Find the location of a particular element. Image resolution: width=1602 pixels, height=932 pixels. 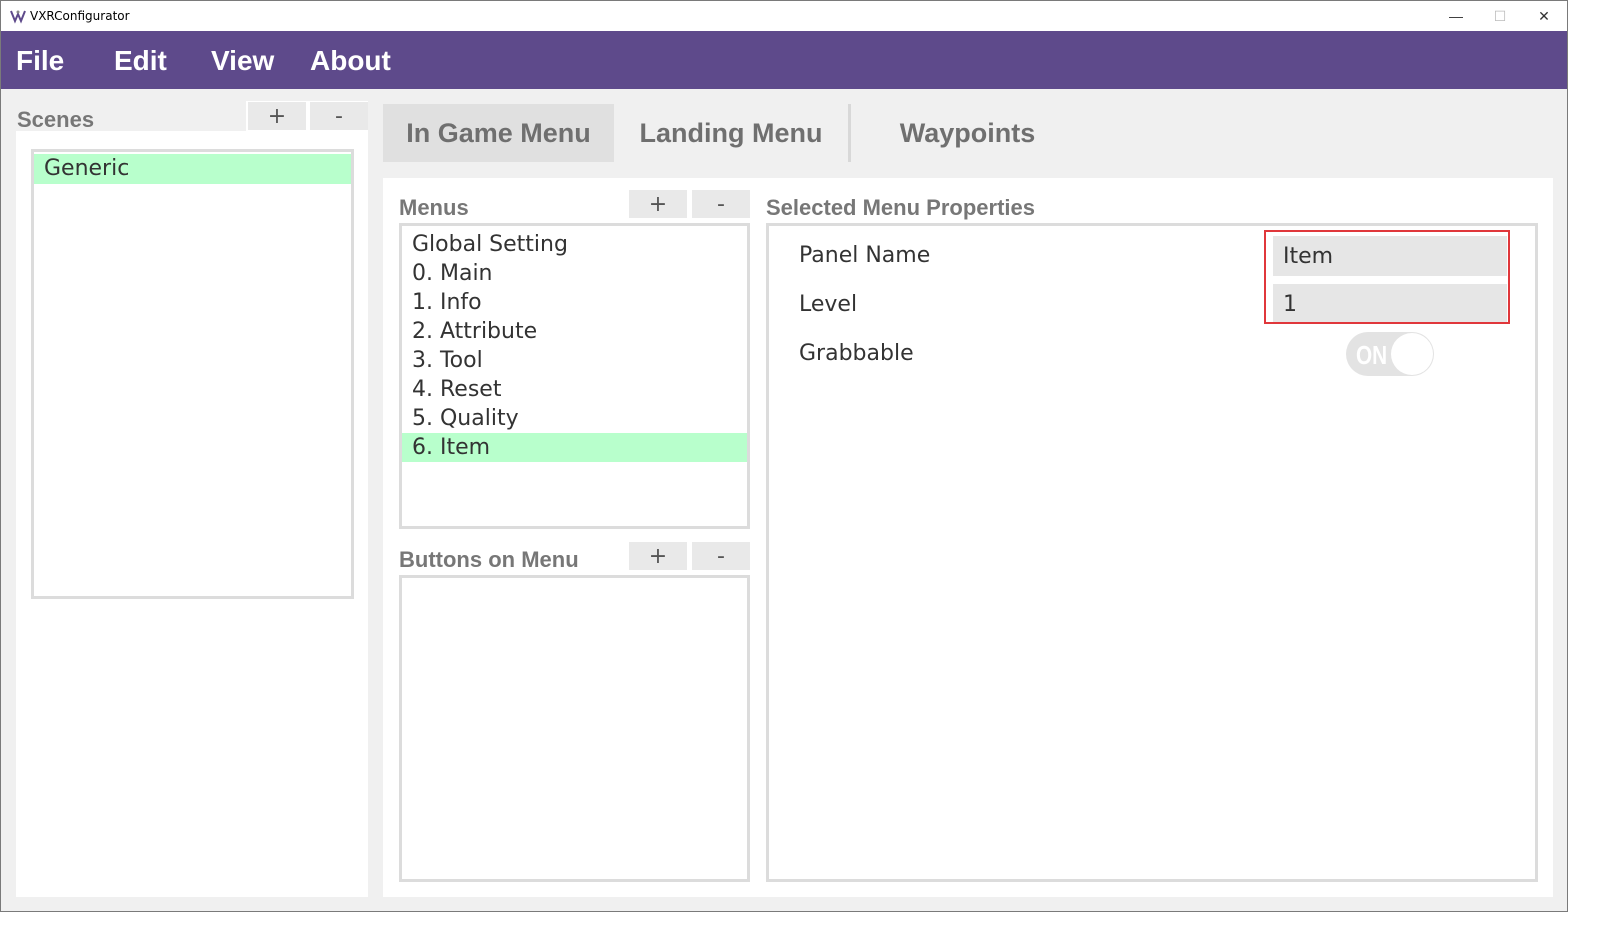

list-item: 4. Reset is located at coordinates (574, 389).